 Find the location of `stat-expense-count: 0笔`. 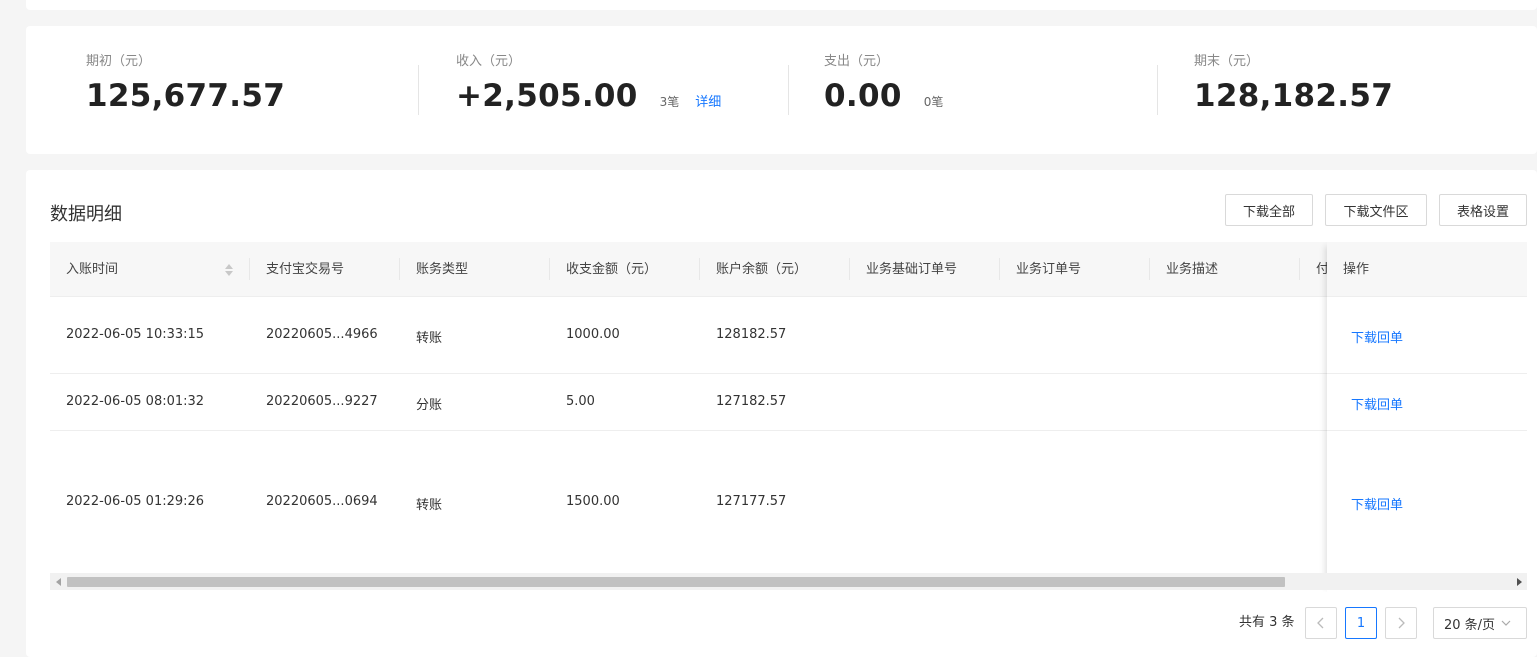

stat-expense-count: 0笔 is located at coordinates (933, 102).